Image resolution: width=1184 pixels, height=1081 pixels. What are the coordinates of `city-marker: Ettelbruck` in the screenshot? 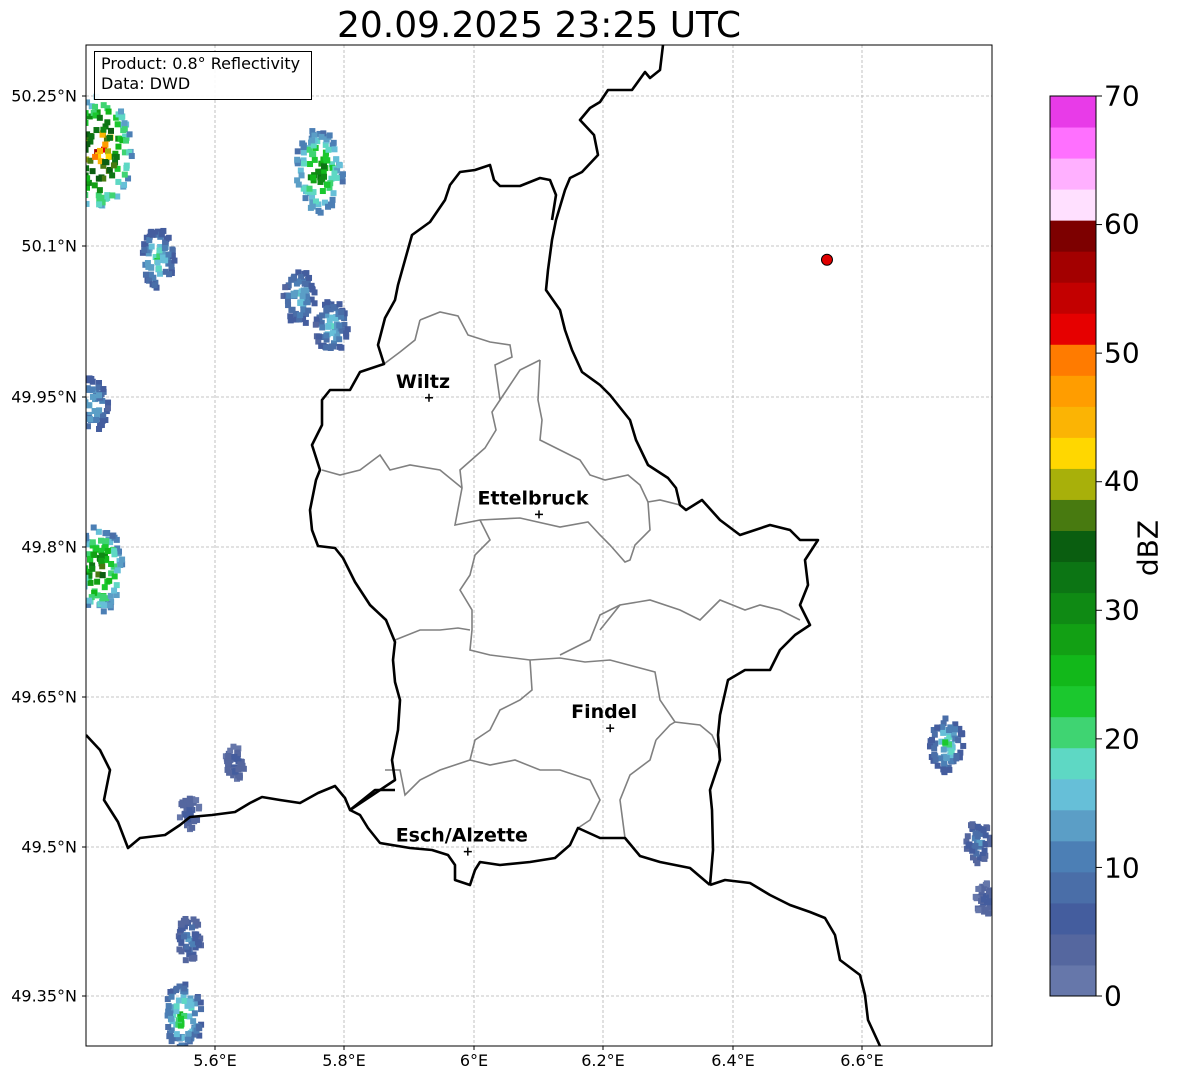 It's located at (533, 503).